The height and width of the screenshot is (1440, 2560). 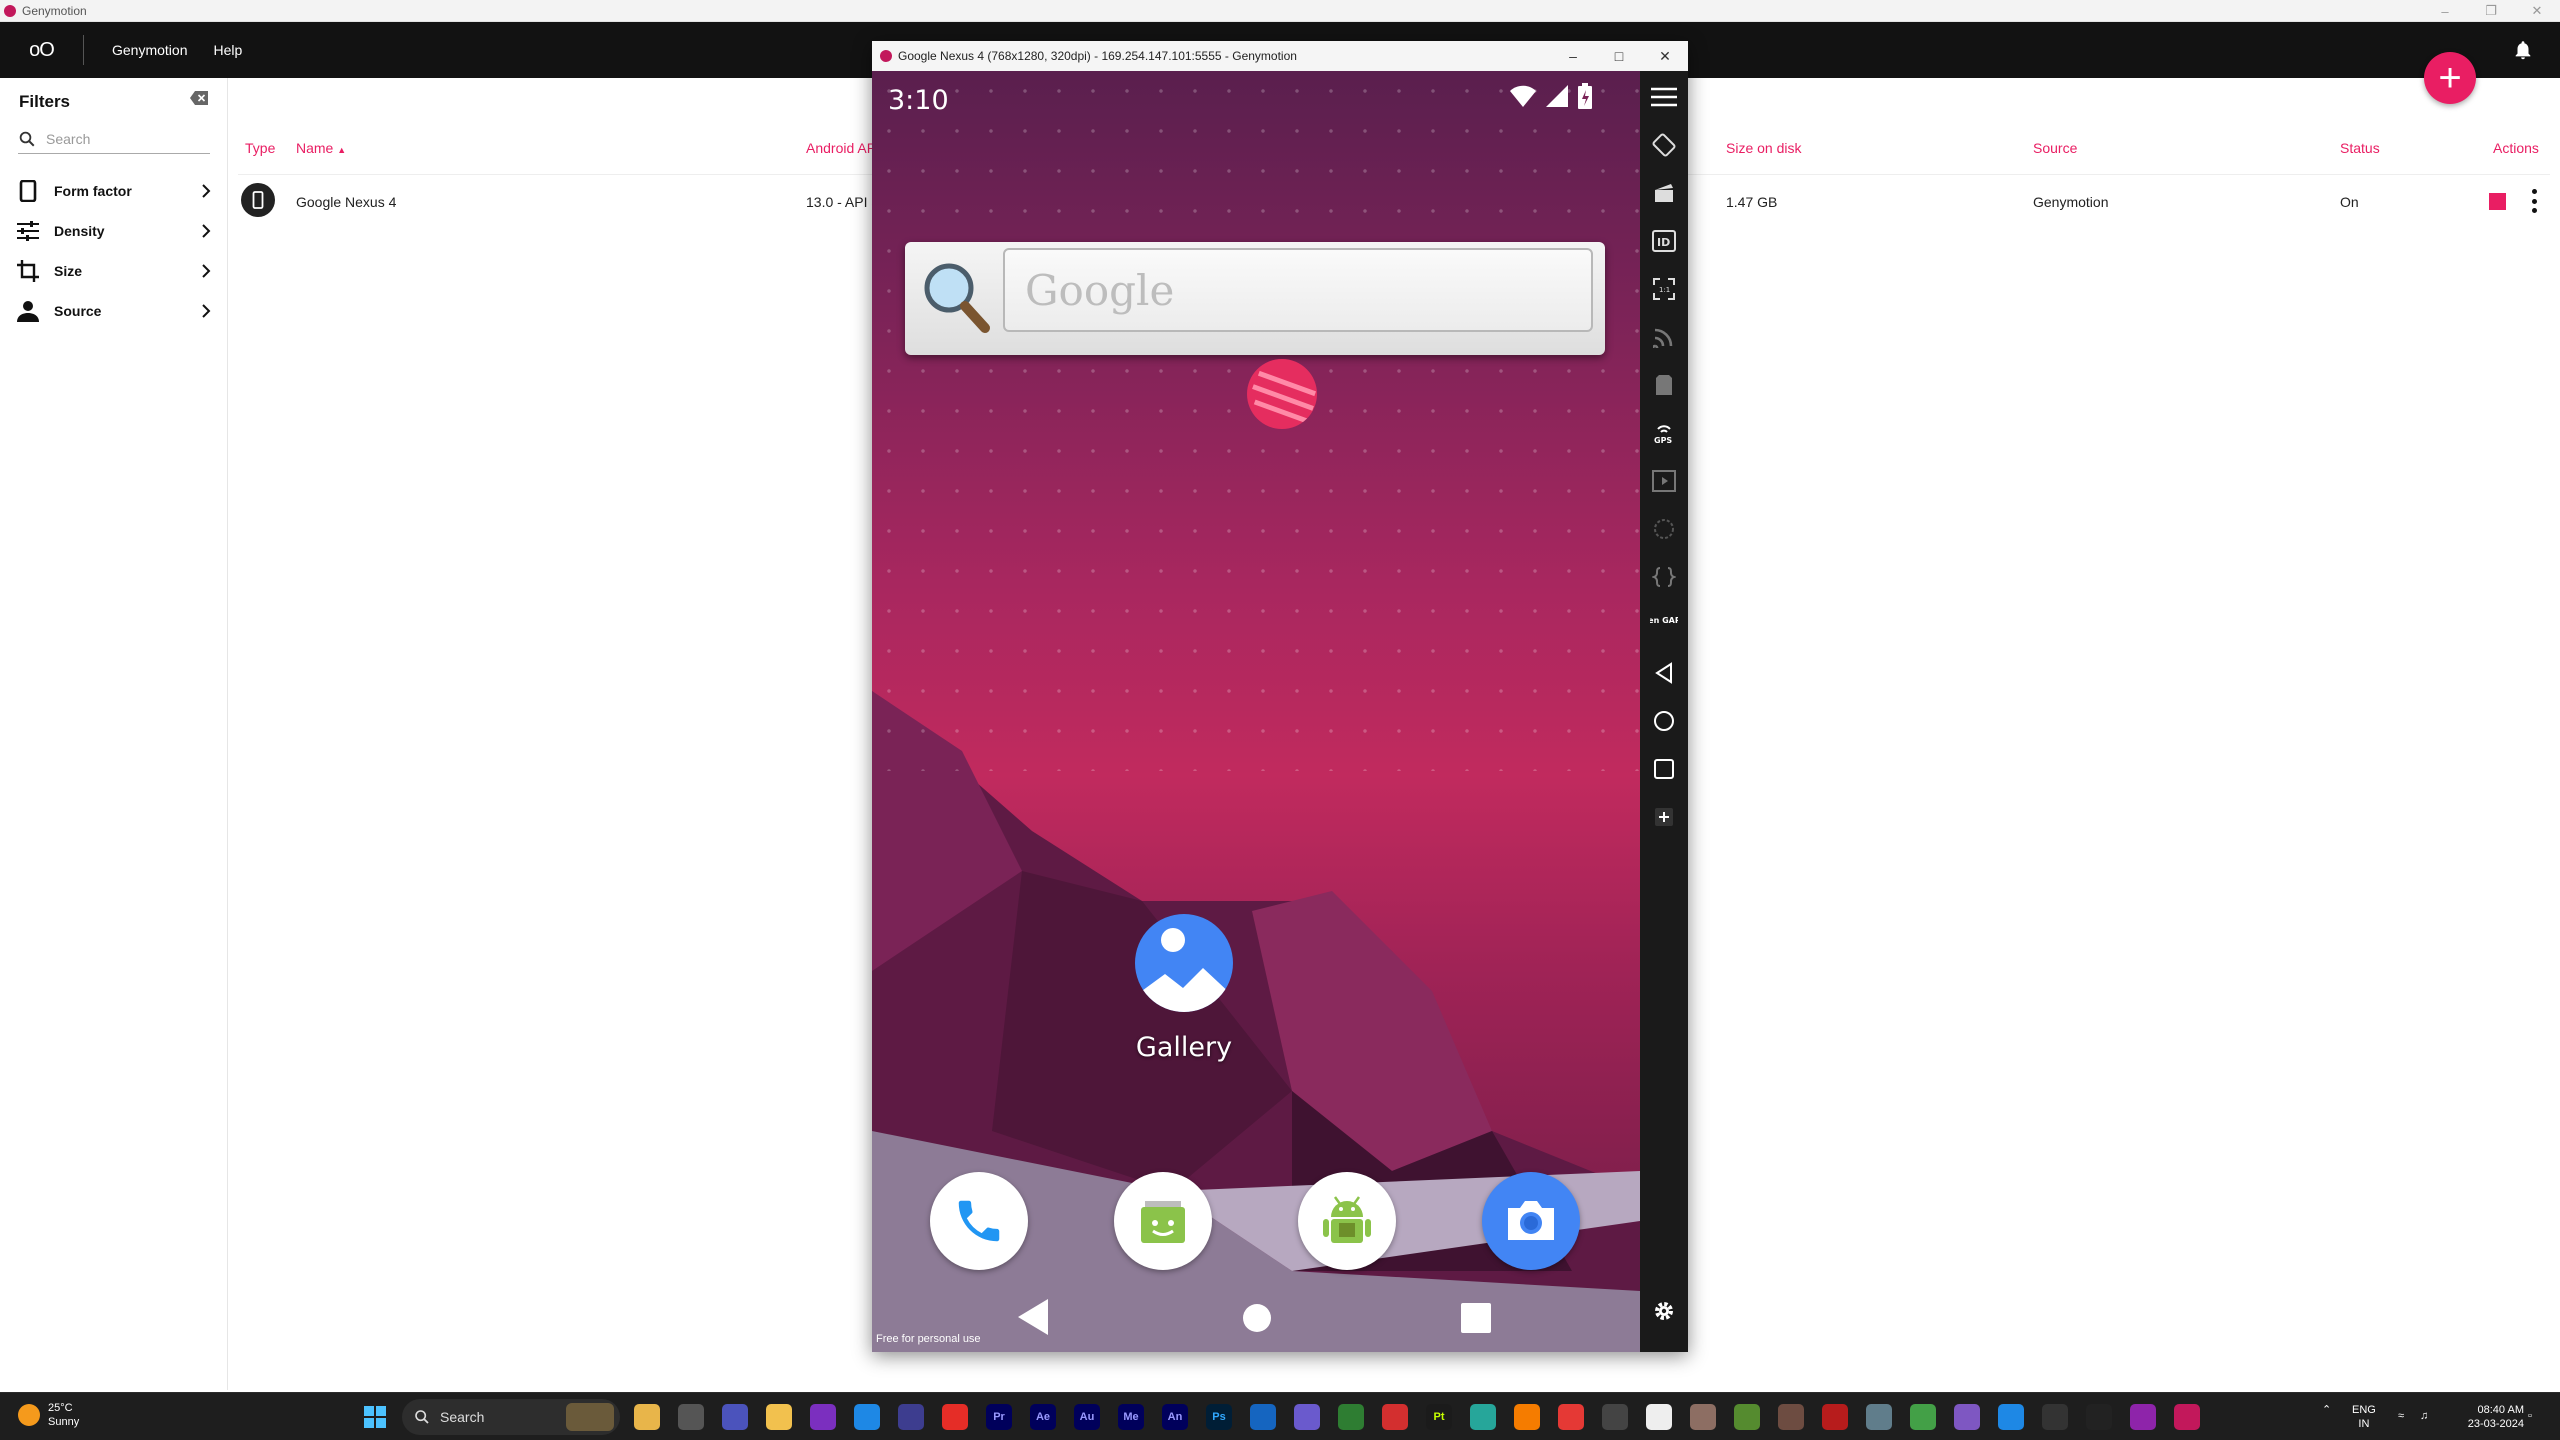 I want to click on rotate-icon, so click(x=1664, y=145).